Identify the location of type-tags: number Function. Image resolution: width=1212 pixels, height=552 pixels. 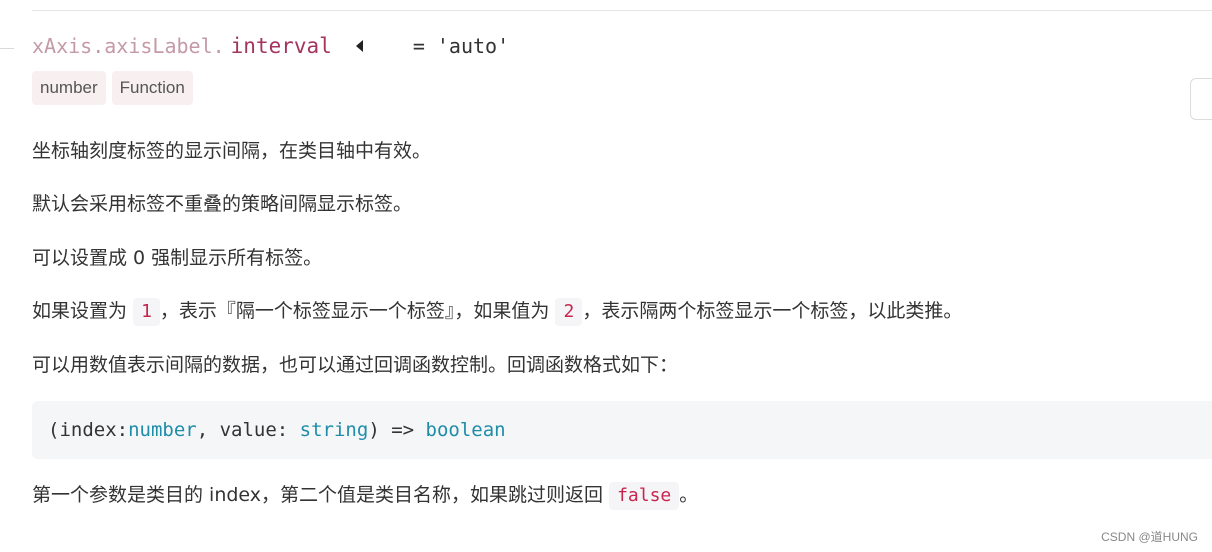
(115, 88).